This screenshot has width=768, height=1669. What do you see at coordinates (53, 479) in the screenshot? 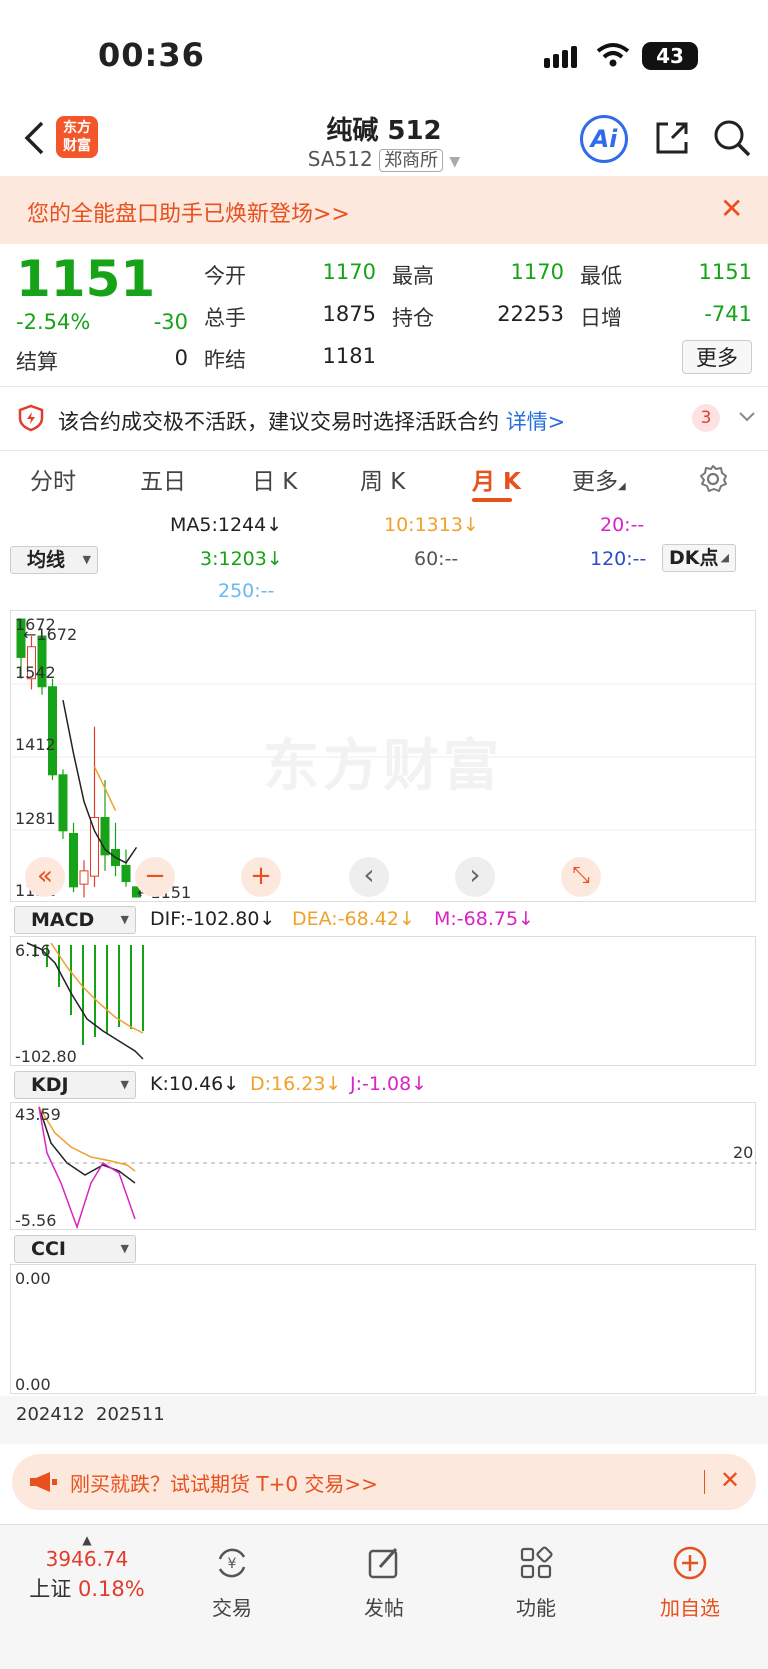
I see `tab-intraday: 分时` at bounding box center [53, 479].